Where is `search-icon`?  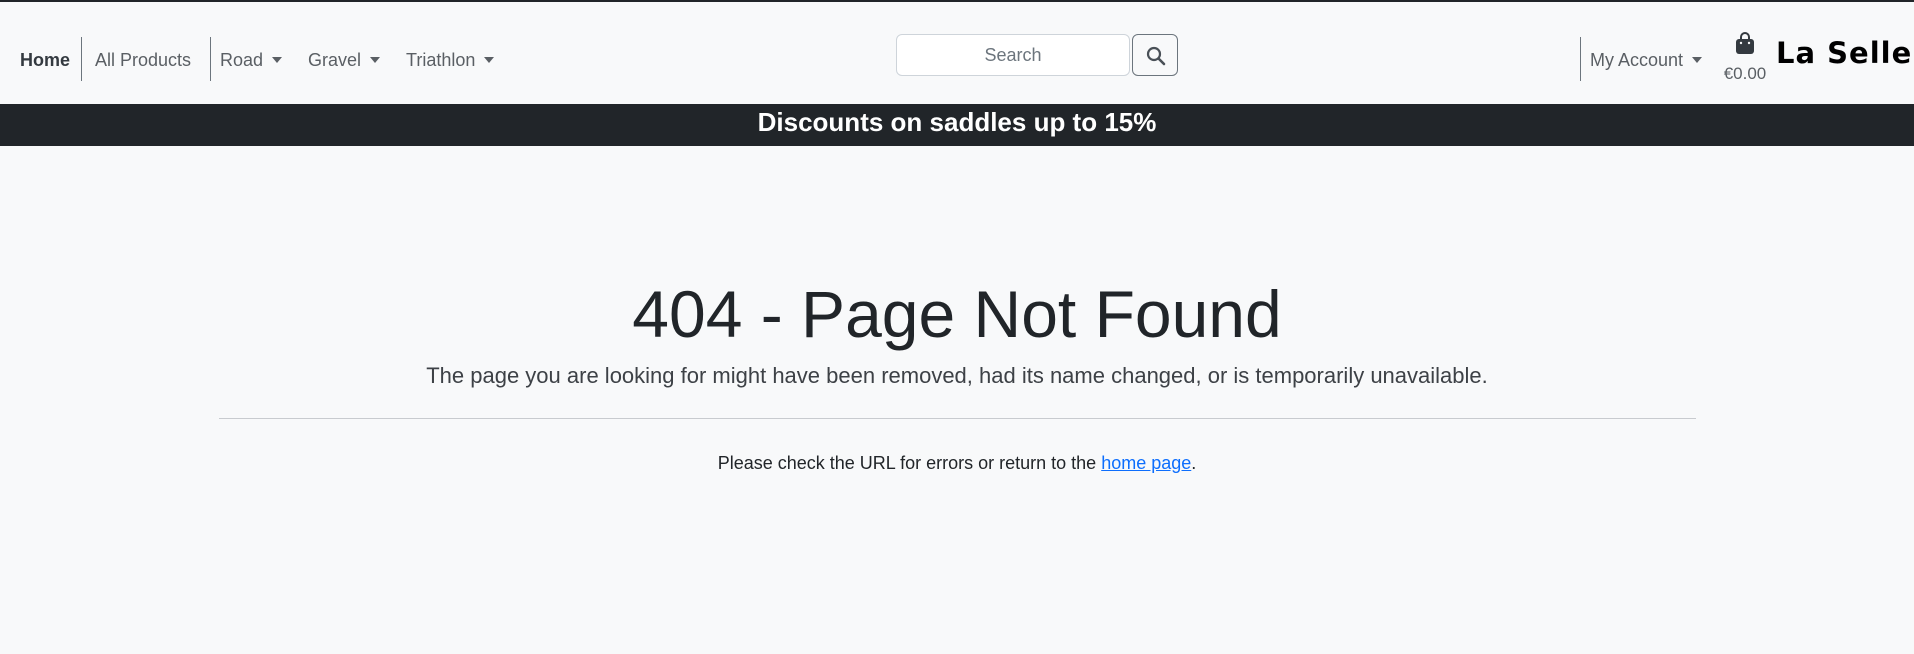
search-icon is located at coordinates (1156, 56).